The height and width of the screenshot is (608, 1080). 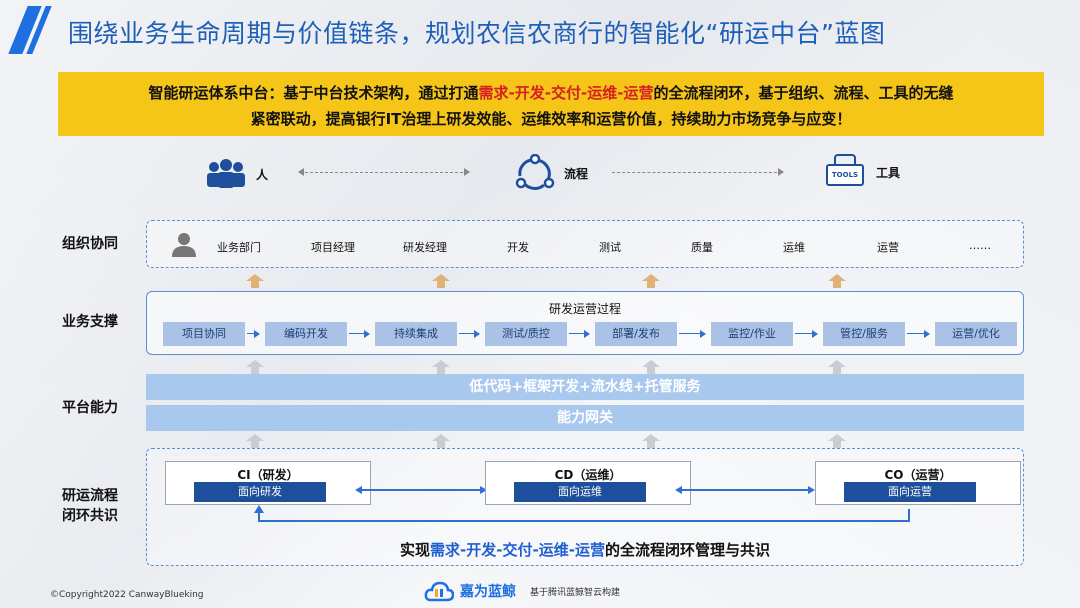 I want to click on row-label-loop-2: 闭环共识, so click(x=90, y=516).